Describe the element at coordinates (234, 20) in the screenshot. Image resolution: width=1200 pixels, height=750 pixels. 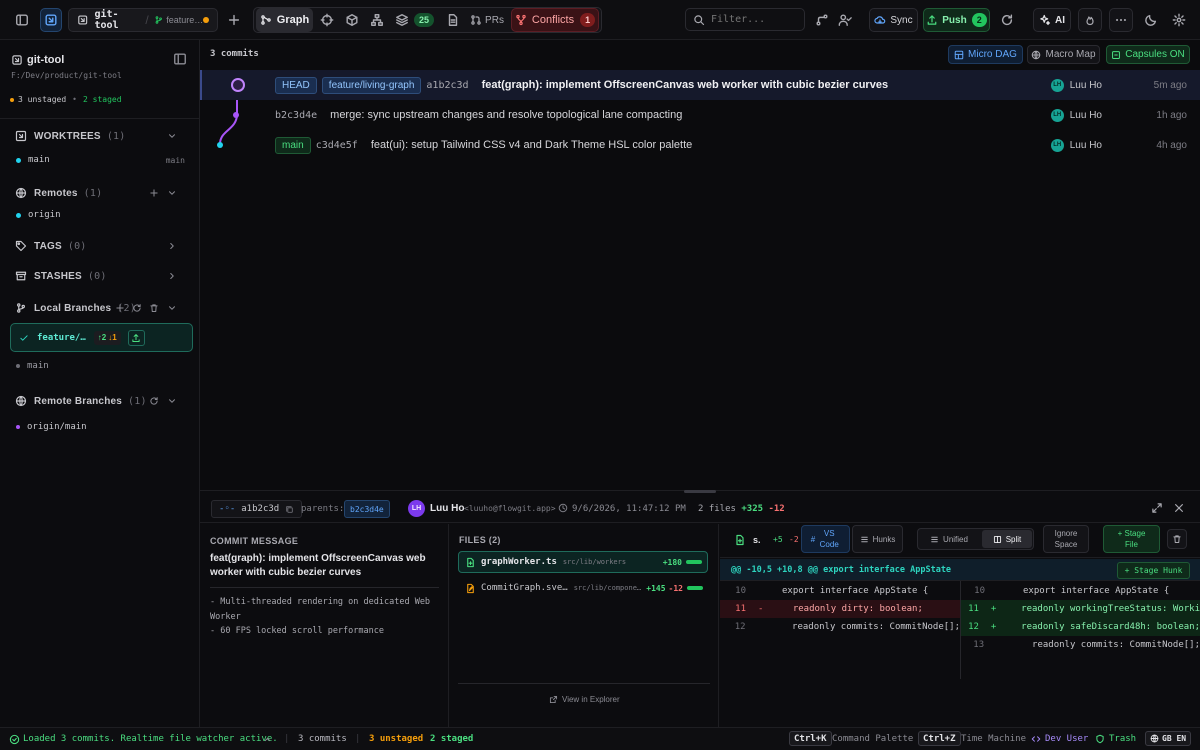
I see `new-tab-button` at that location.